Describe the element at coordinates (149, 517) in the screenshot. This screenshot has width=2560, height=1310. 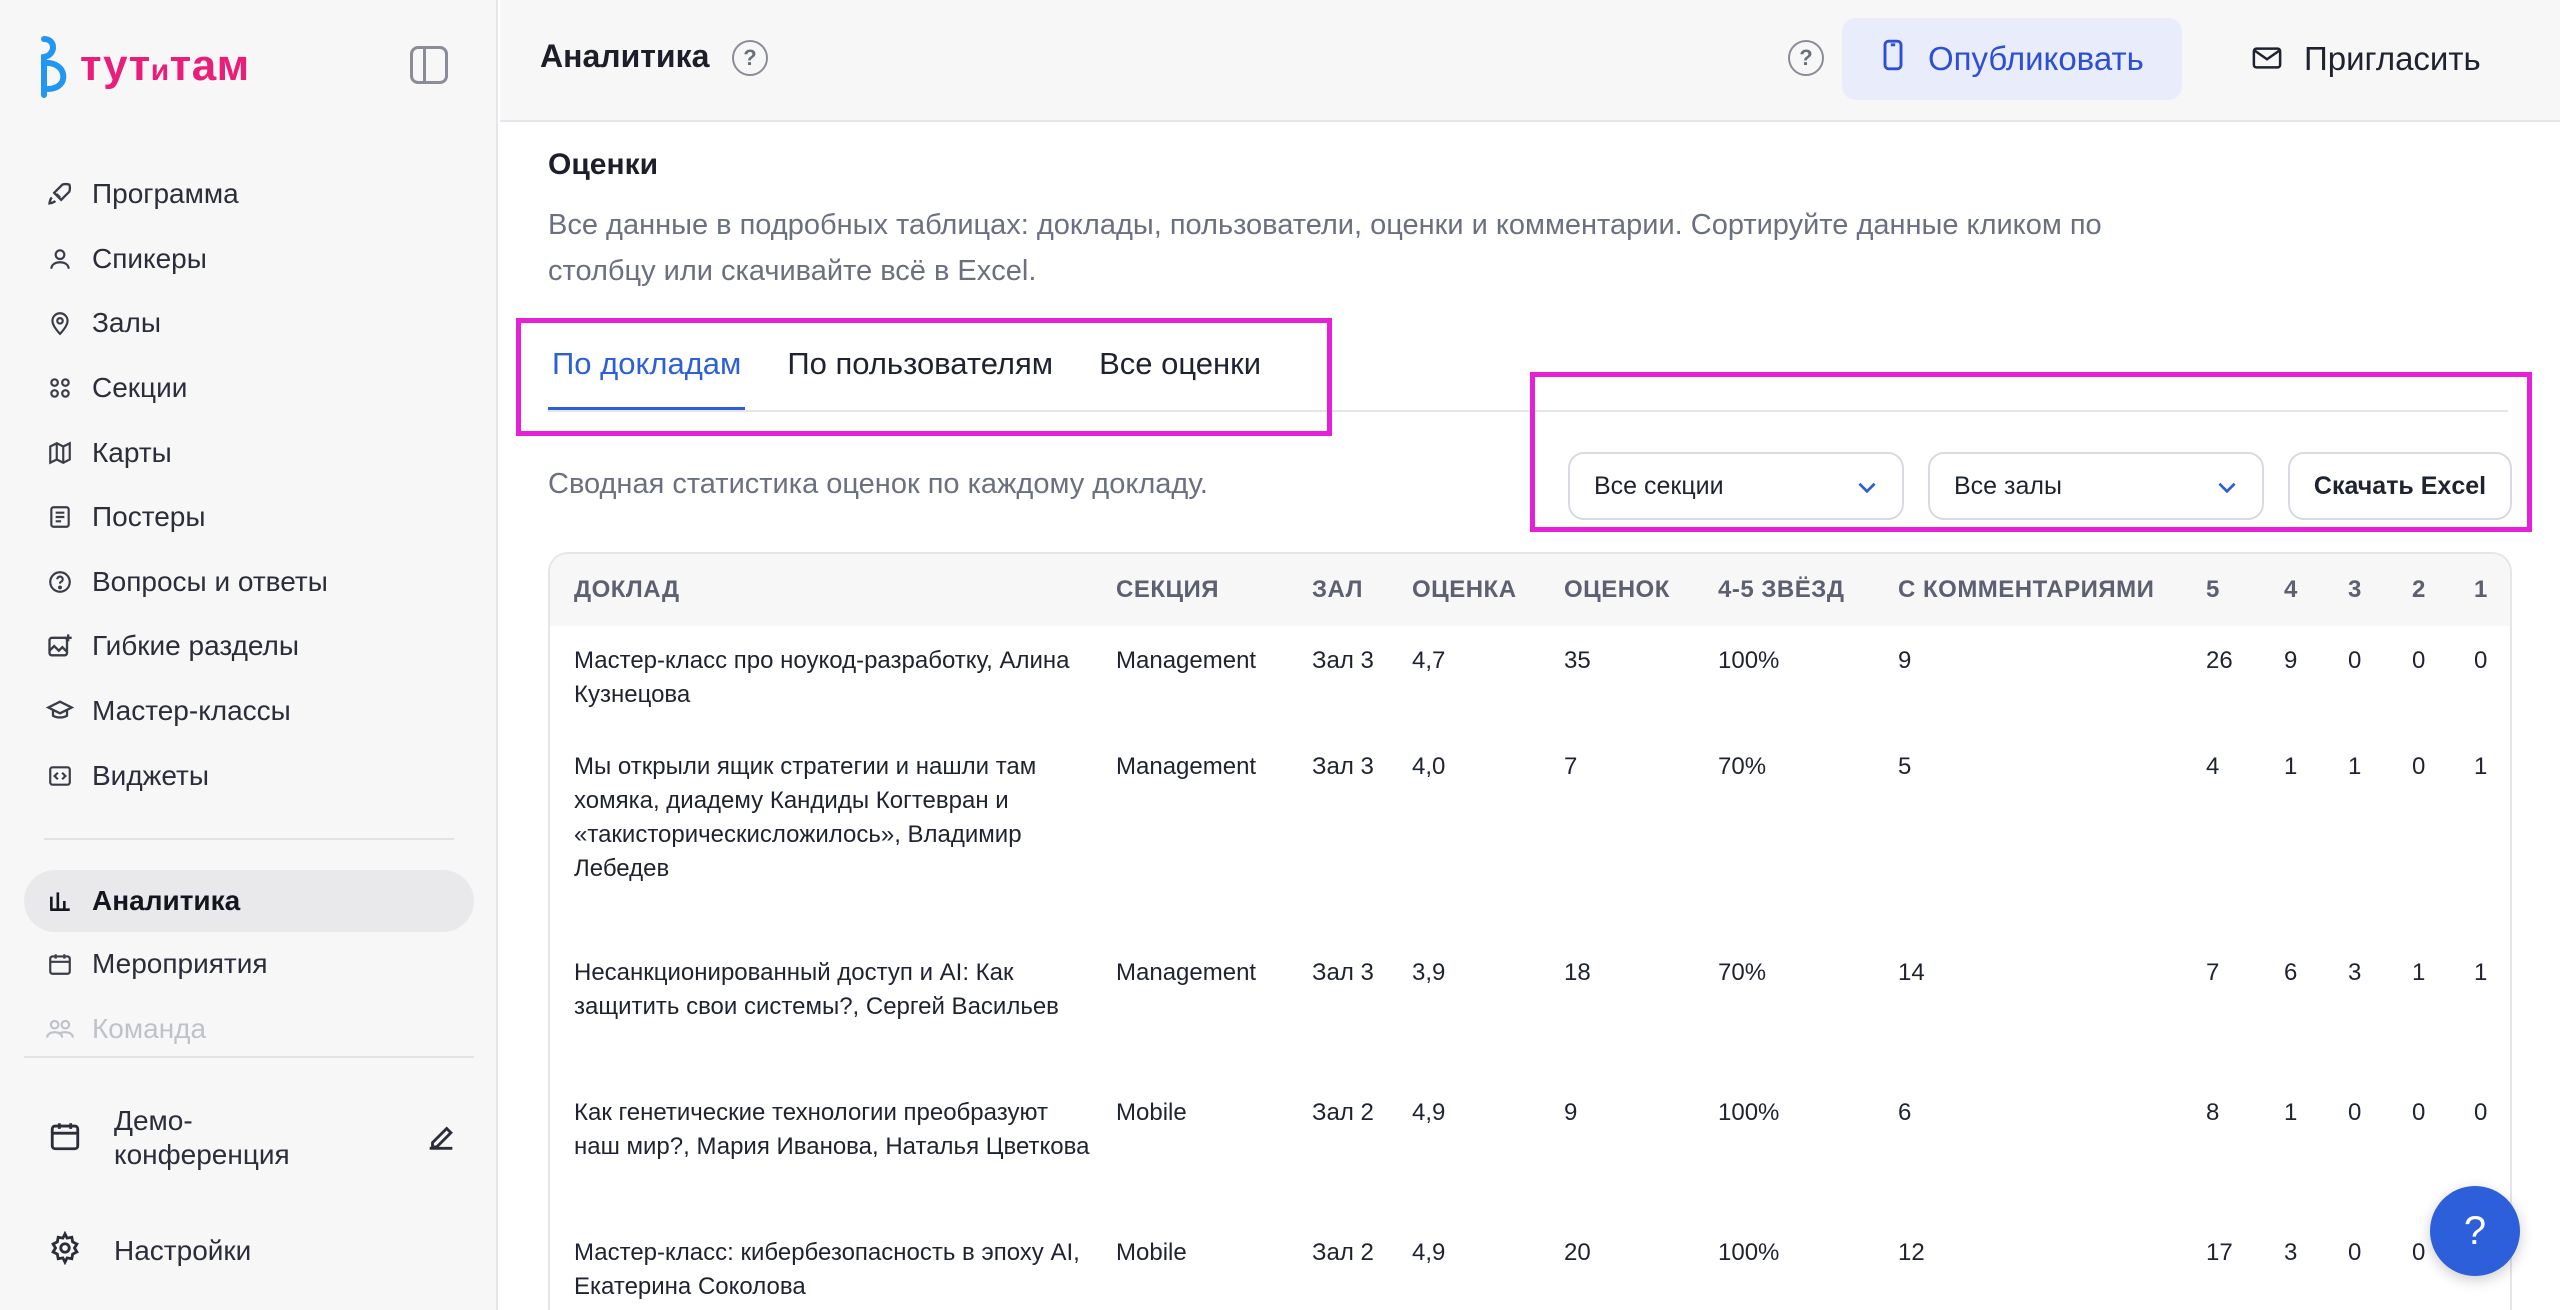
I see `sidebar-item-label: Постеры` at that location.